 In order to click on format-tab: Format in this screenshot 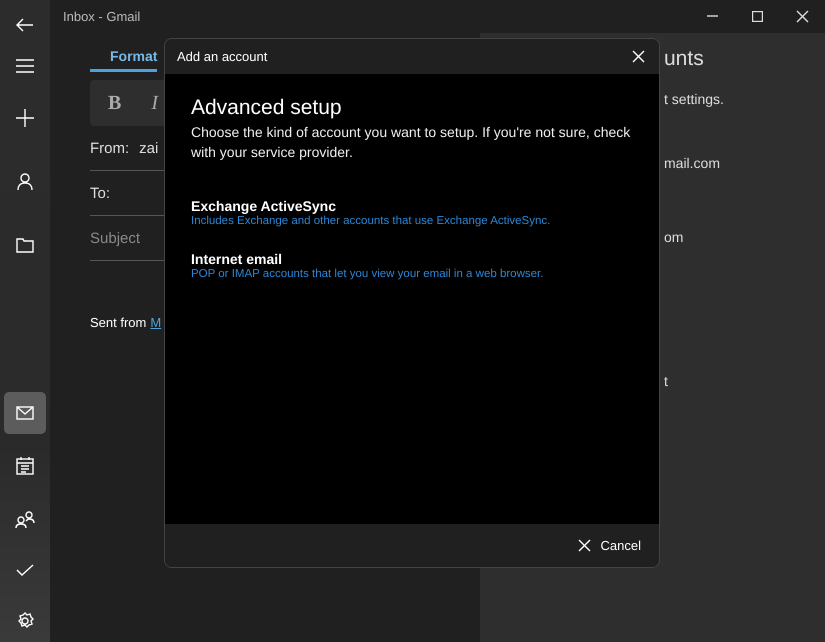, I will do `click(124, 58)`.